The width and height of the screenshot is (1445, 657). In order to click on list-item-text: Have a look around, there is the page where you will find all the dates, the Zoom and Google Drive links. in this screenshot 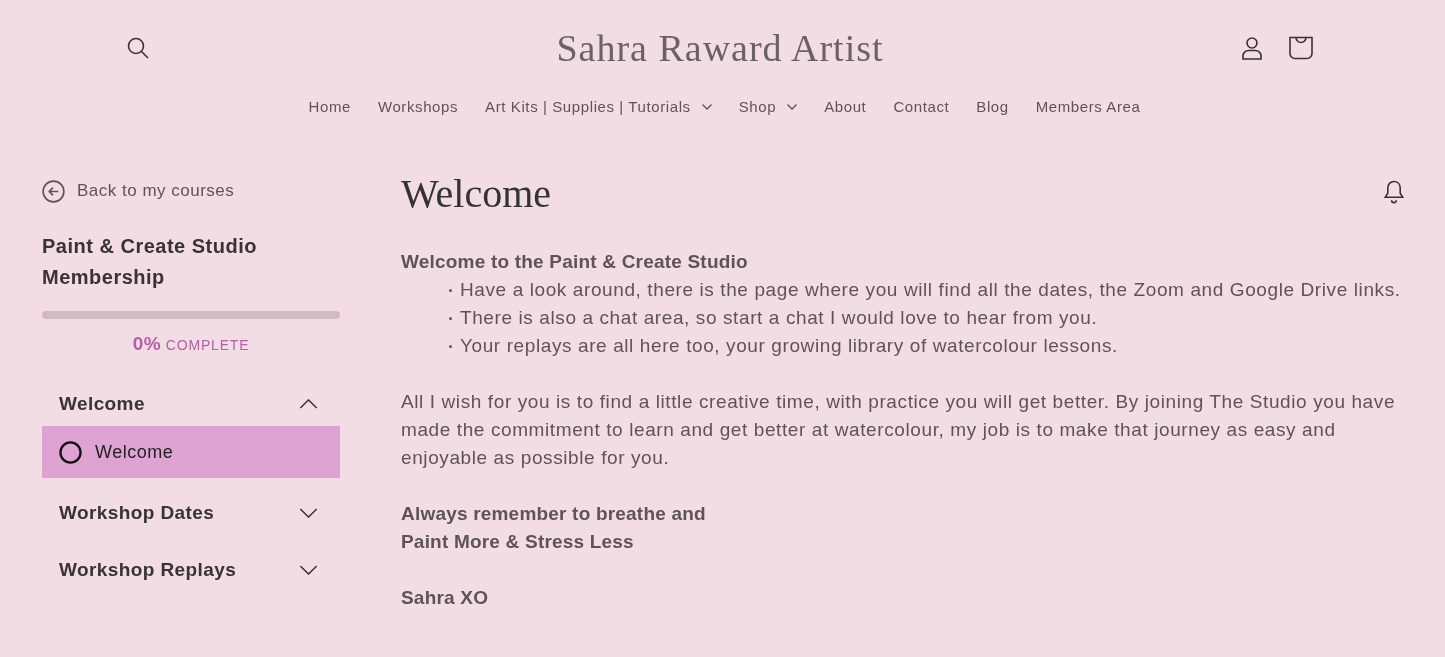, I will do `click(930, 290)`.